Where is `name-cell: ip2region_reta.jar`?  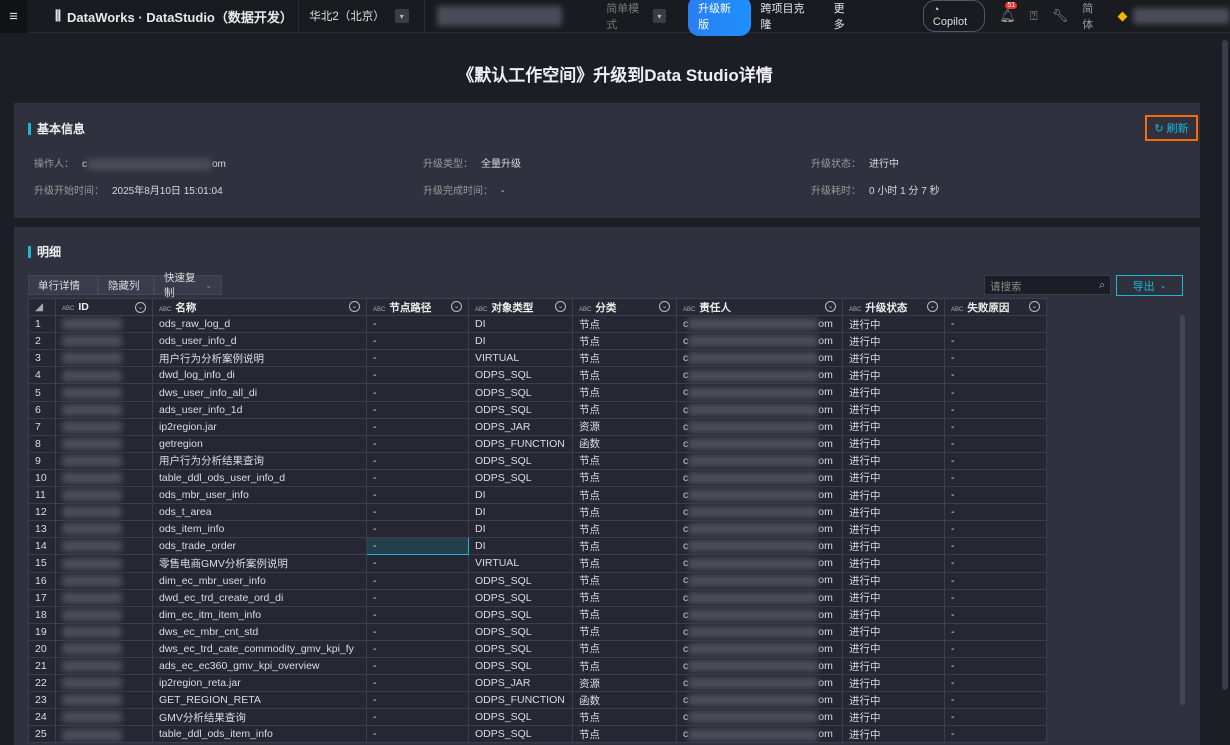 name-cell: ip2region_reta.jar is located at coordinates (259, 683).